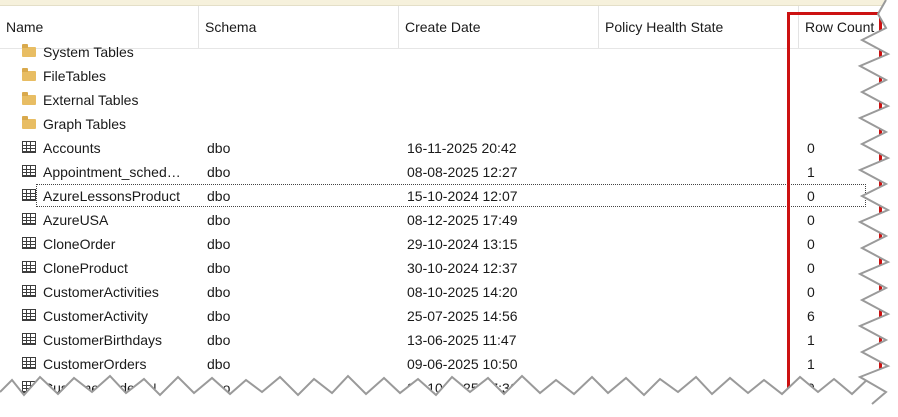  Describe the element at coordinates (76, 220) in the screenshot. I see `cell-name: AzureUSA` at that location.